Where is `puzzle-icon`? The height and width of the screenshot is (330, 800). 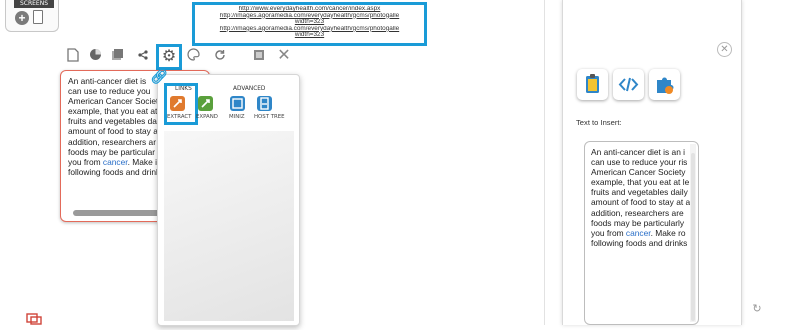
puzzle-icon is located at coordinates (665, 85).